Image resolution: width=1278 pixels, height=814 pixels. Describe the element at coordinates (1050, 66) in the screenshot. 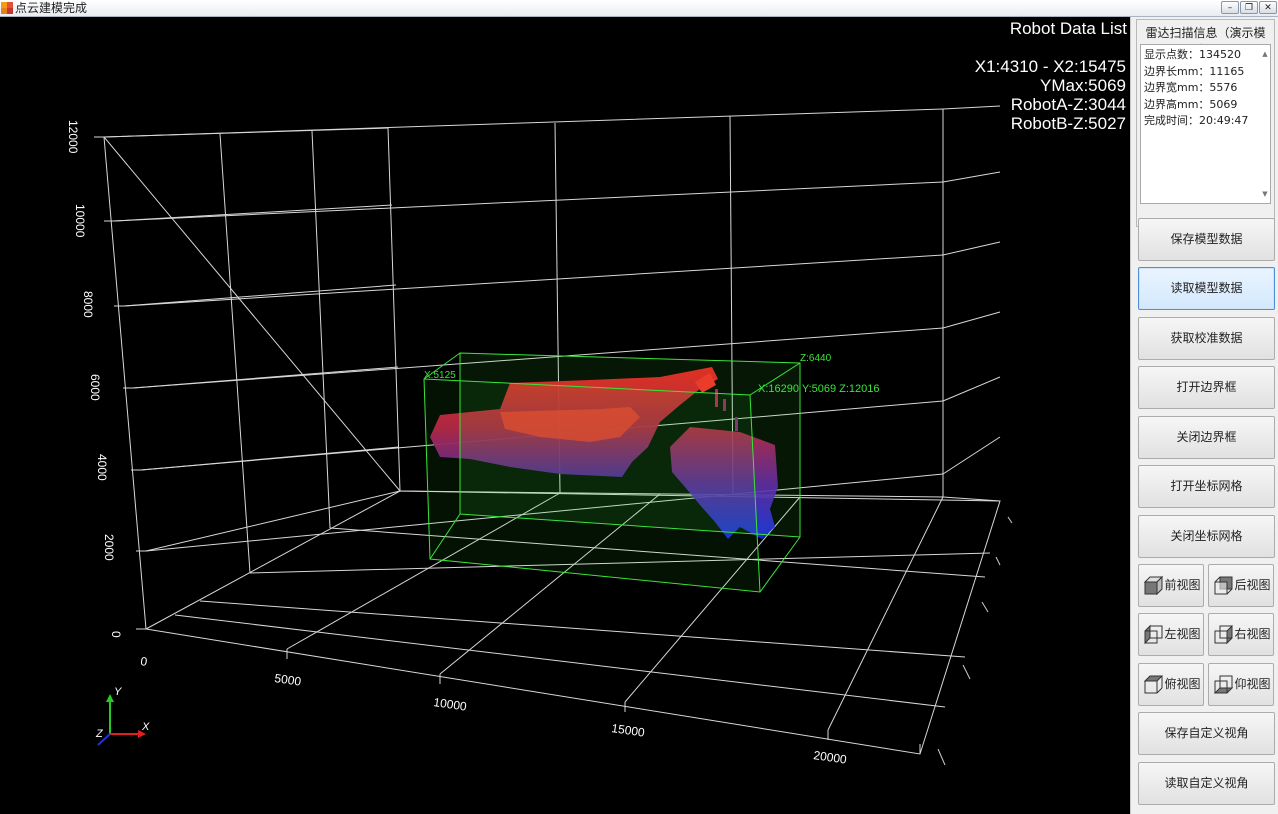

I see `overlay-line: X1:4310 - X2:15475` at that location.